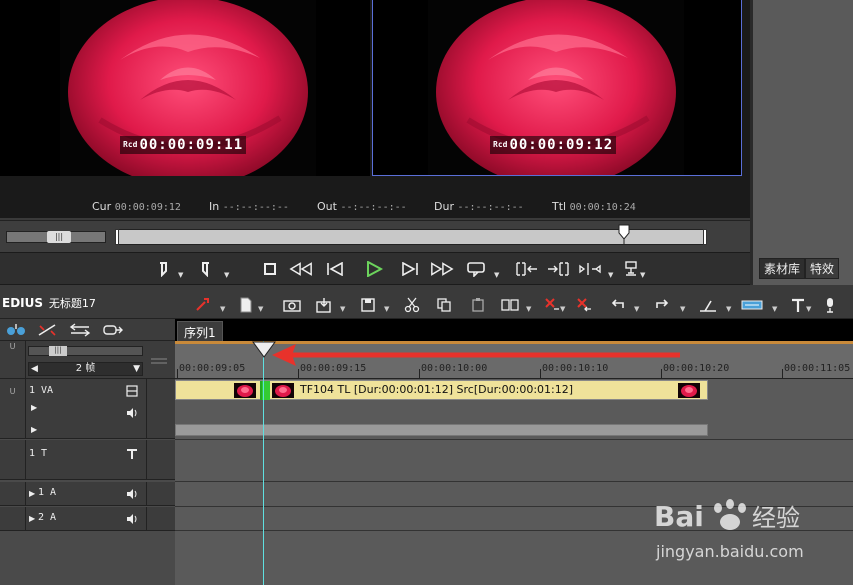 This screenshot has width=853, height=585. I want to click on tab-effects: 特效, so click(822, 268).